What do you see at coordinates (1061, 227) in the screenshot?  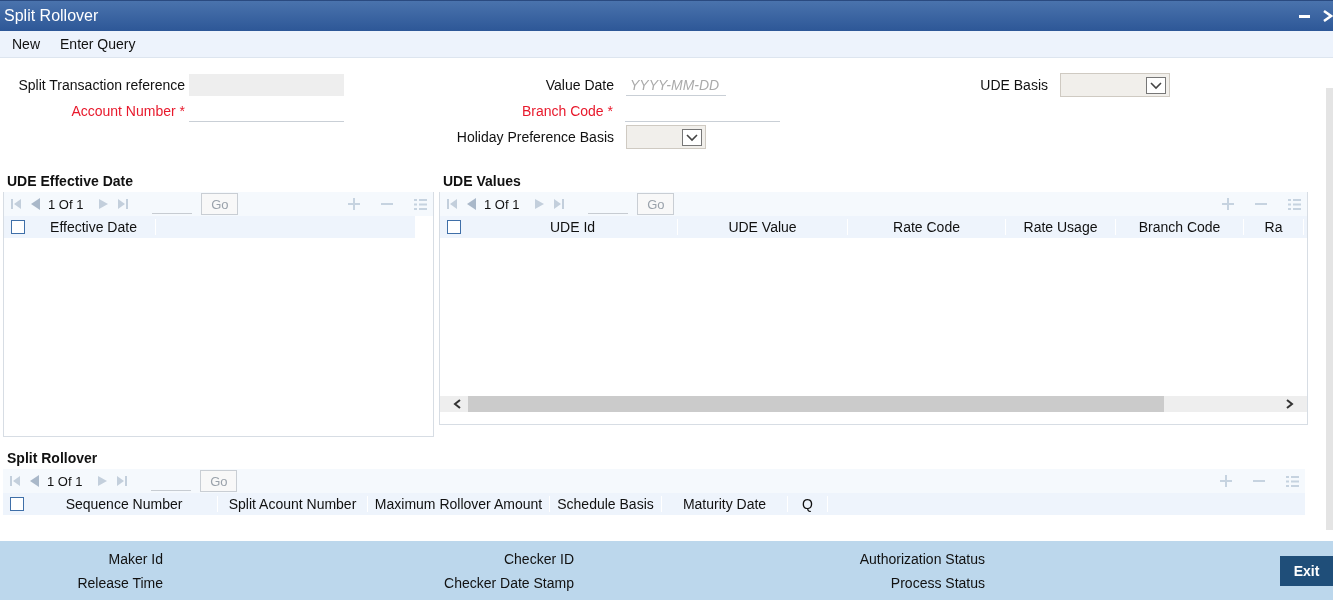 I see `column-header: Rate Usage` at bounding box center [1061, 227].